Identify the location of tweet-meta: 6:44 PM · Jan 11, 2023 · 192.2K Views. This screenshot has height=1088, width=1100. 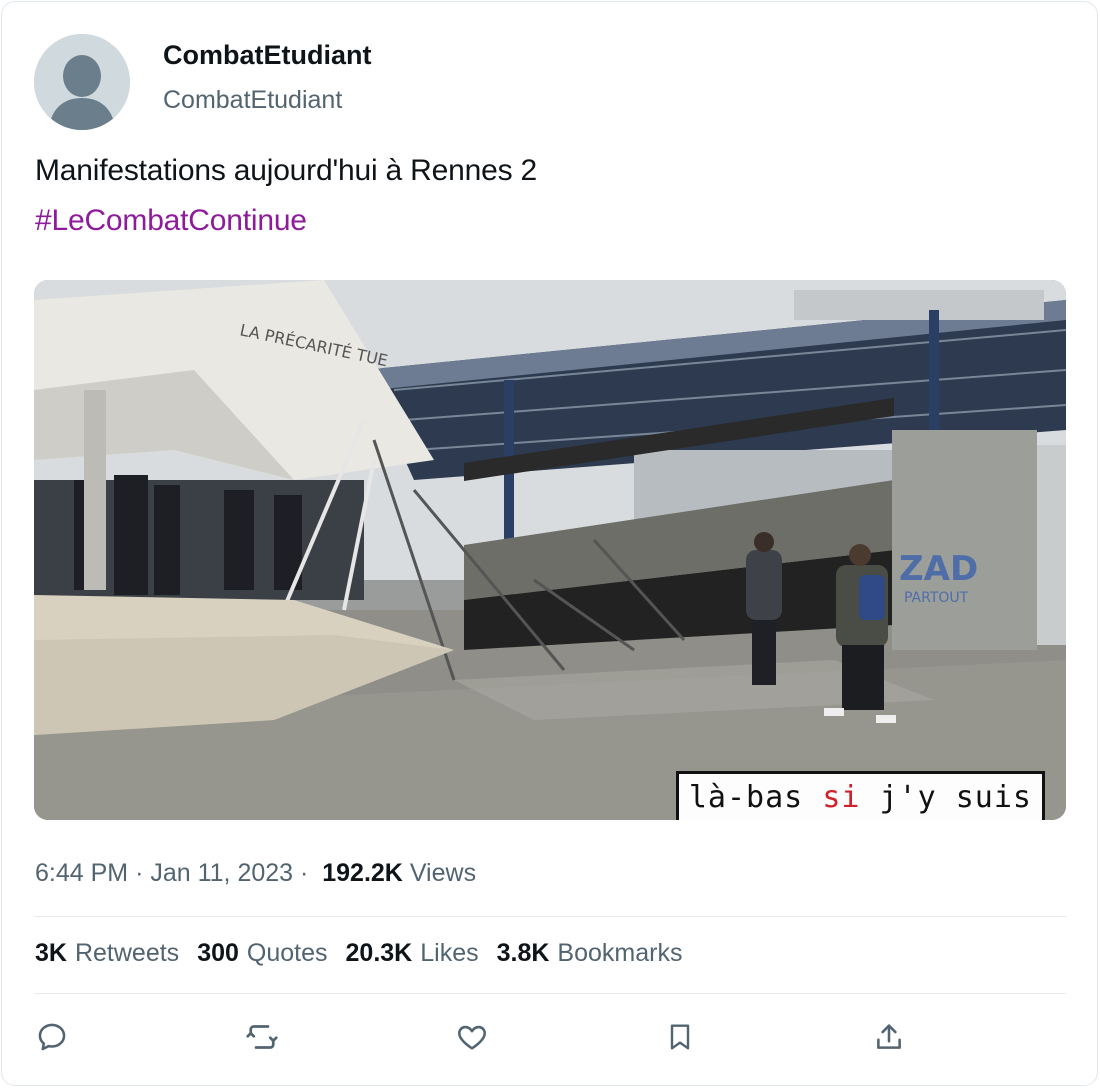
(255, 873).